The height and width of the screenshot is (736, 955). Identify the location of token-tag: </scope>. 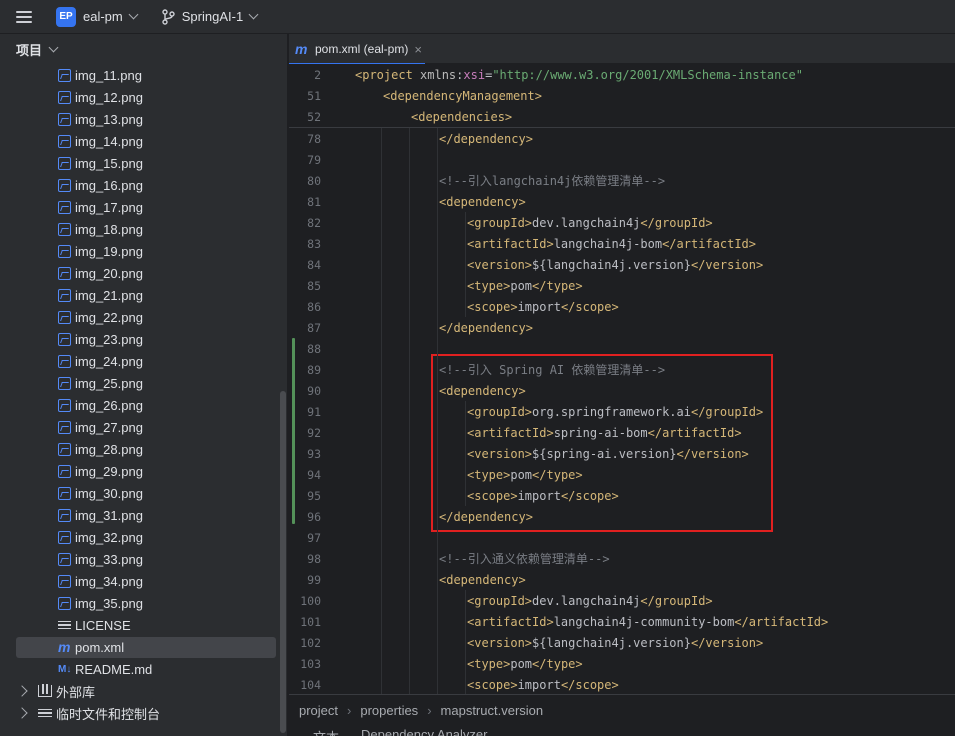
(589, 495).